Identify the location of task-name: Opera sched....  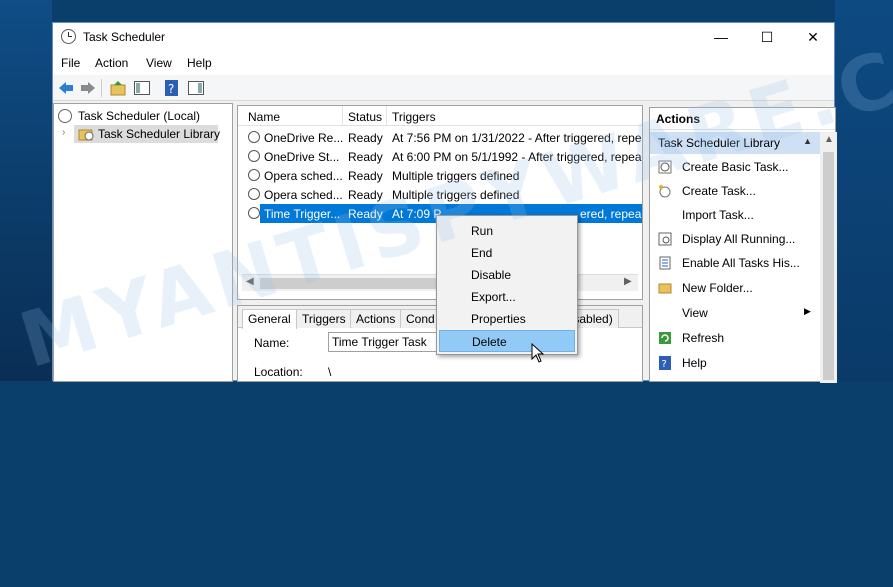
(303, 176).